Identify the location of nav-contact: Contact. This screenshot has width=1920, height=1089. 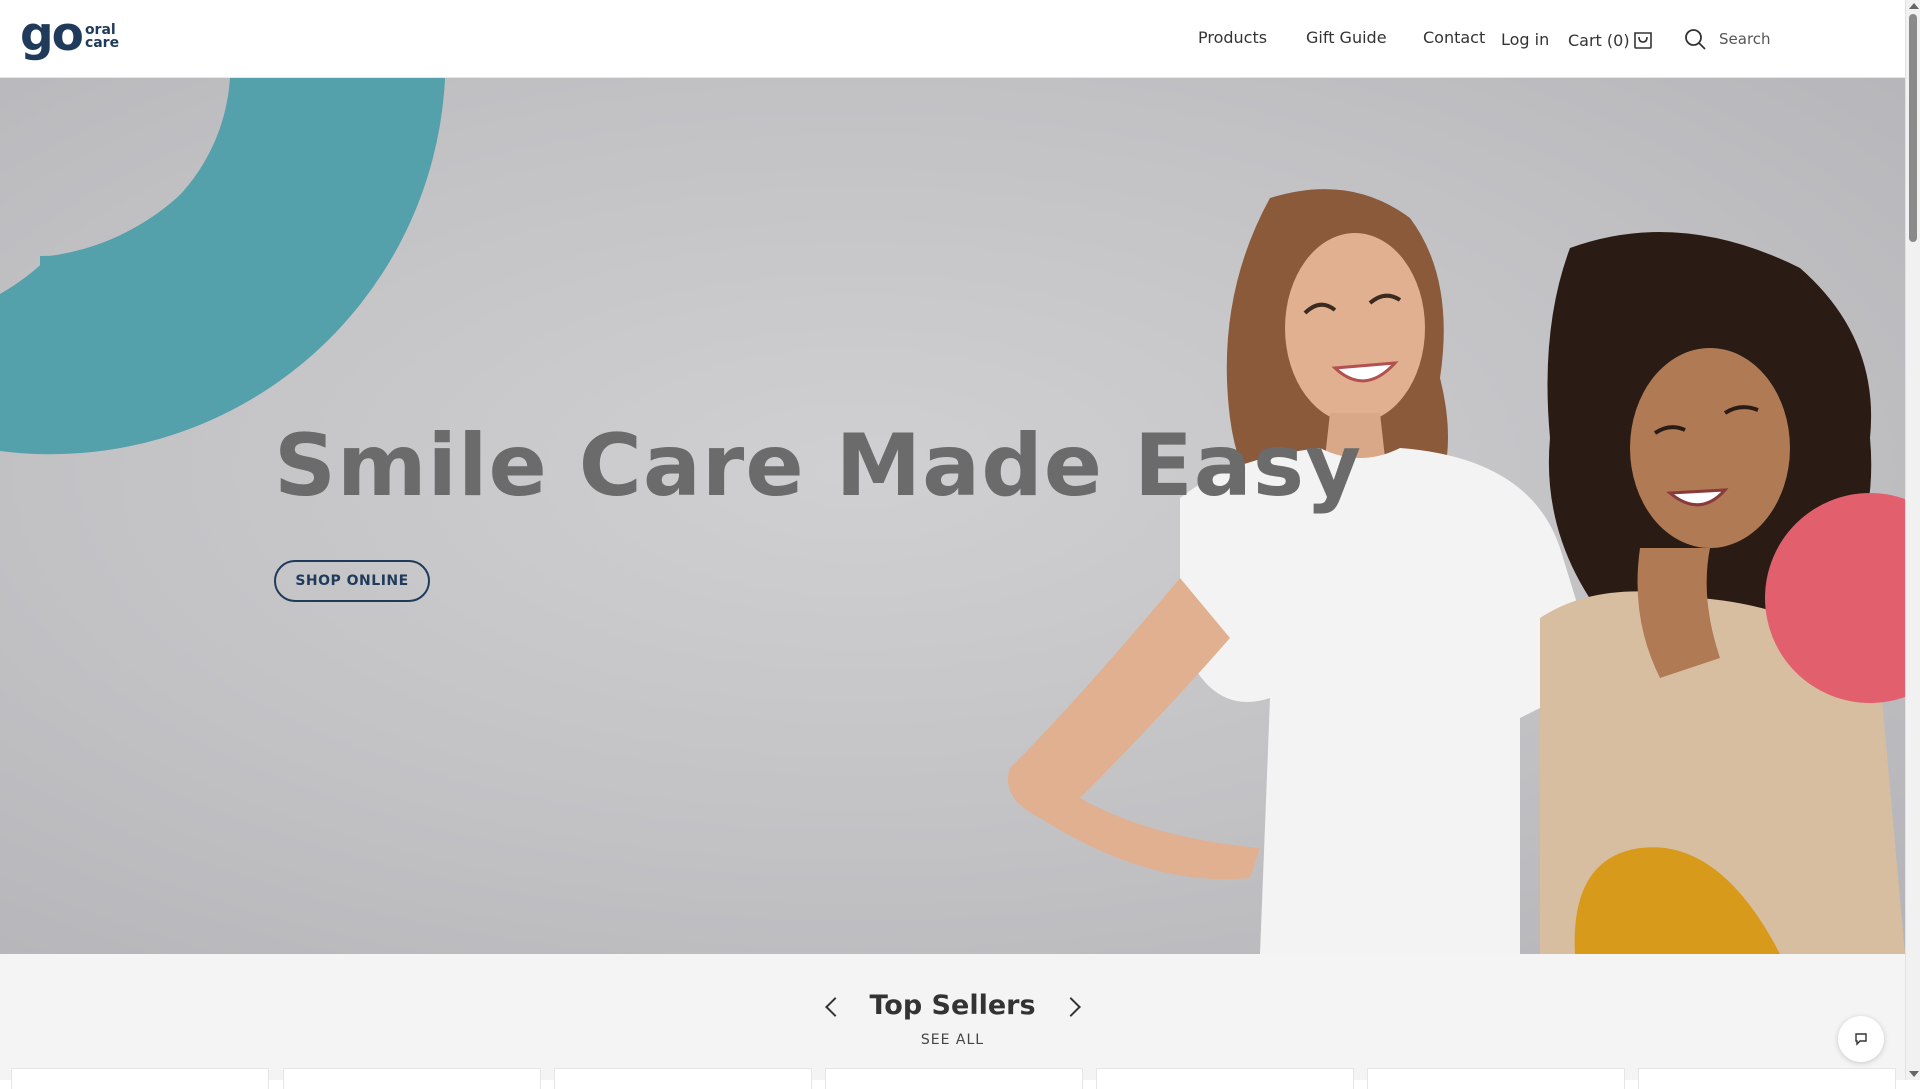
(1454, 37).